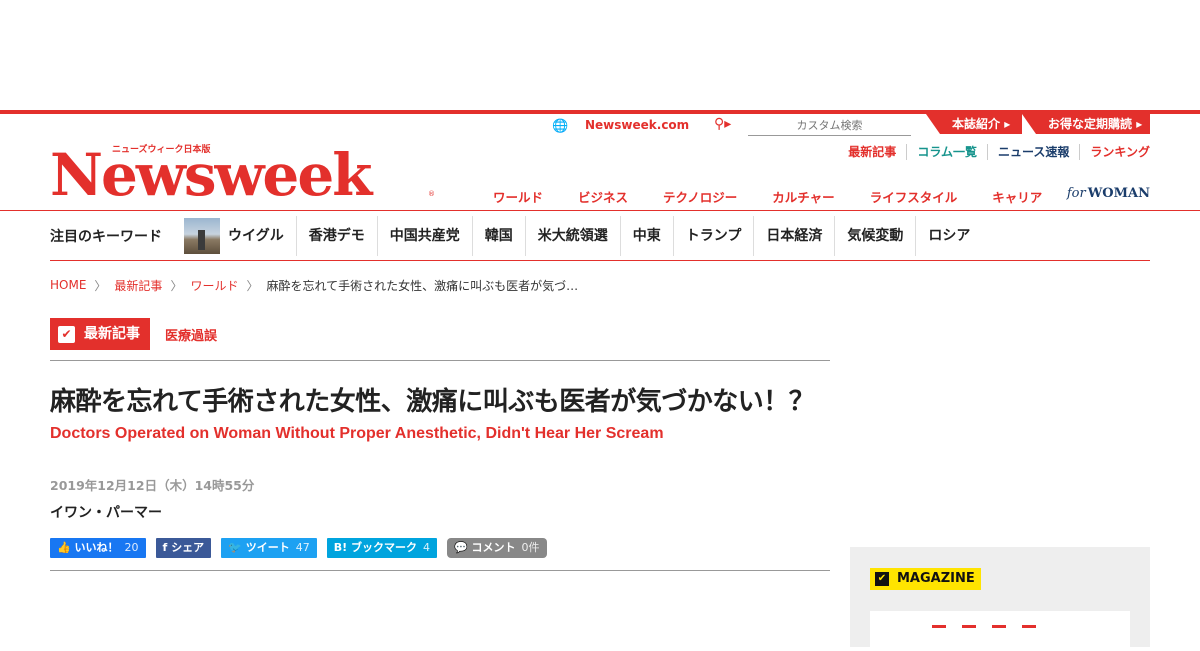 This screenshot has width=1200, height=651. I want to click on tweet-count: 47, so click(302, 547).